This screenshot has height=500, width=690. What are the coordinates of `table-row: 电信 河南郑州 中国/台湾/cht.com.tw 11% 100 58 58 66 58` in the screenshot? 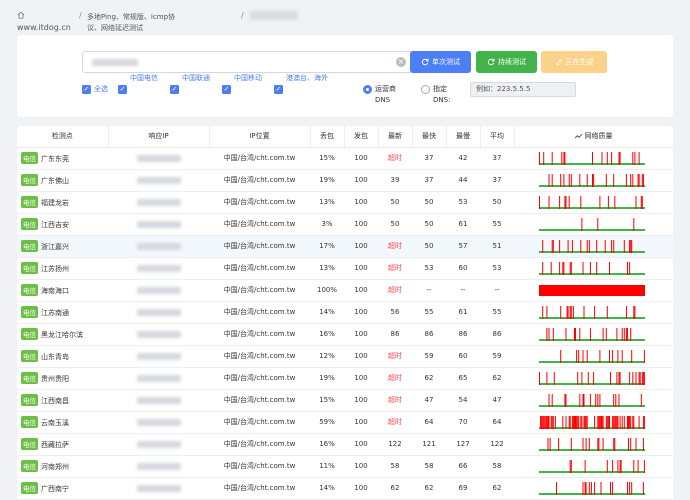 It's located at (345, 466).